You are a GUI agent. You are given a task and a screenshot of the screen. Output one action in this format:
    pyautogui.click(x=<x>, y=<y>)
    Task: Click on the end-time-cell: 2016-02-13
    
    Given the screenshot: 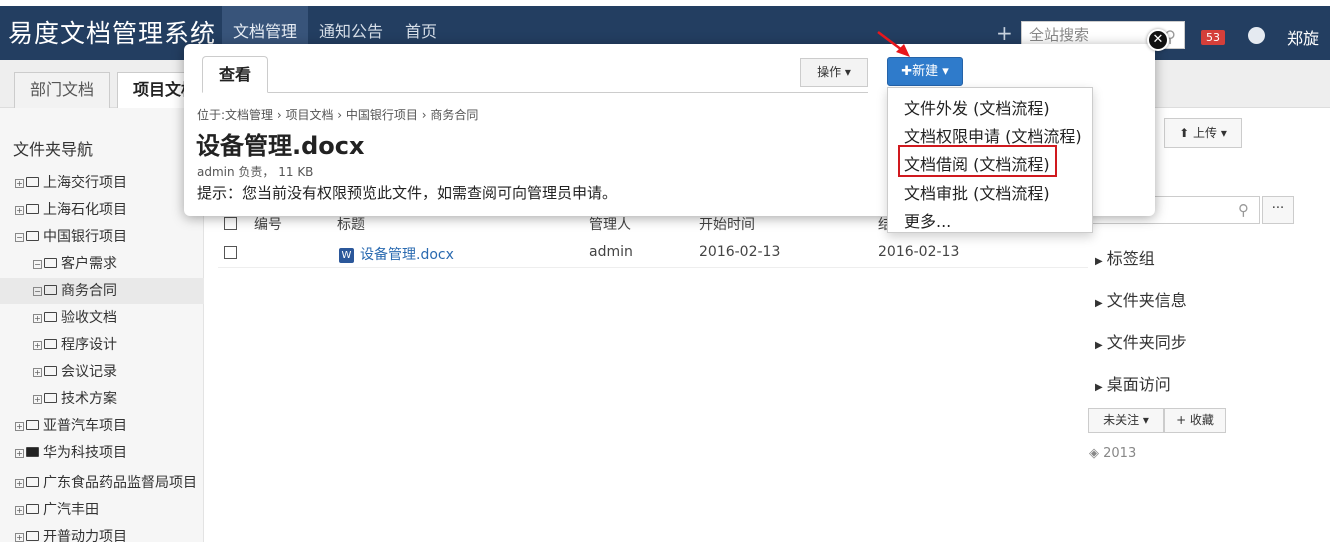 What is the action you would take?
    pyautogui.click(x=919, y=252)
    